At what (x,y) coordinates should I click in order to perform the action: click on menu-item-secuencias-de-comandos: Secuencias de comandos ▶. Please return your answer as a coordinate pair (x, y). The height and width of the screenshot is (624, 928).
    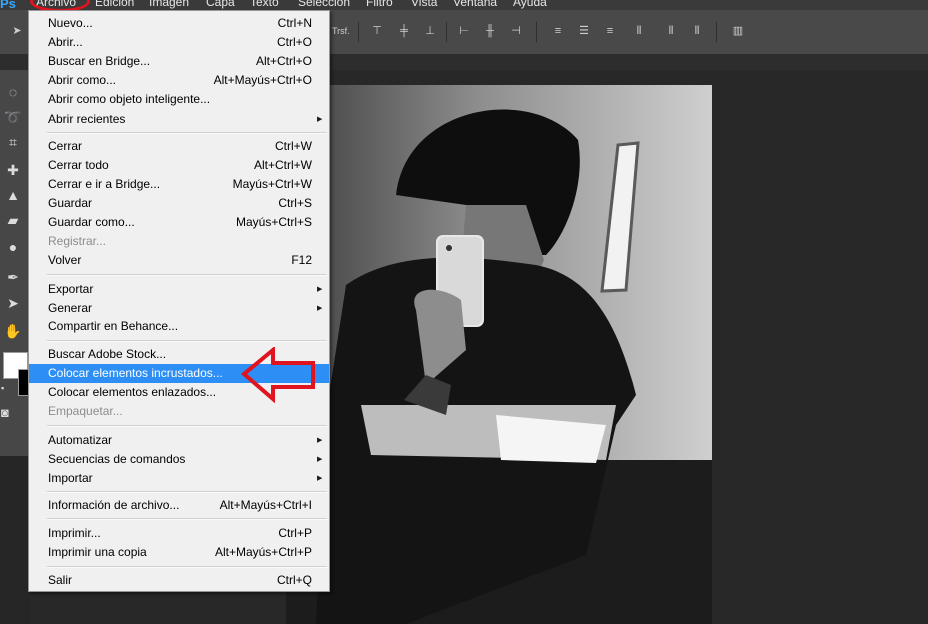
    Looking at the image, I should click on (179, 459).